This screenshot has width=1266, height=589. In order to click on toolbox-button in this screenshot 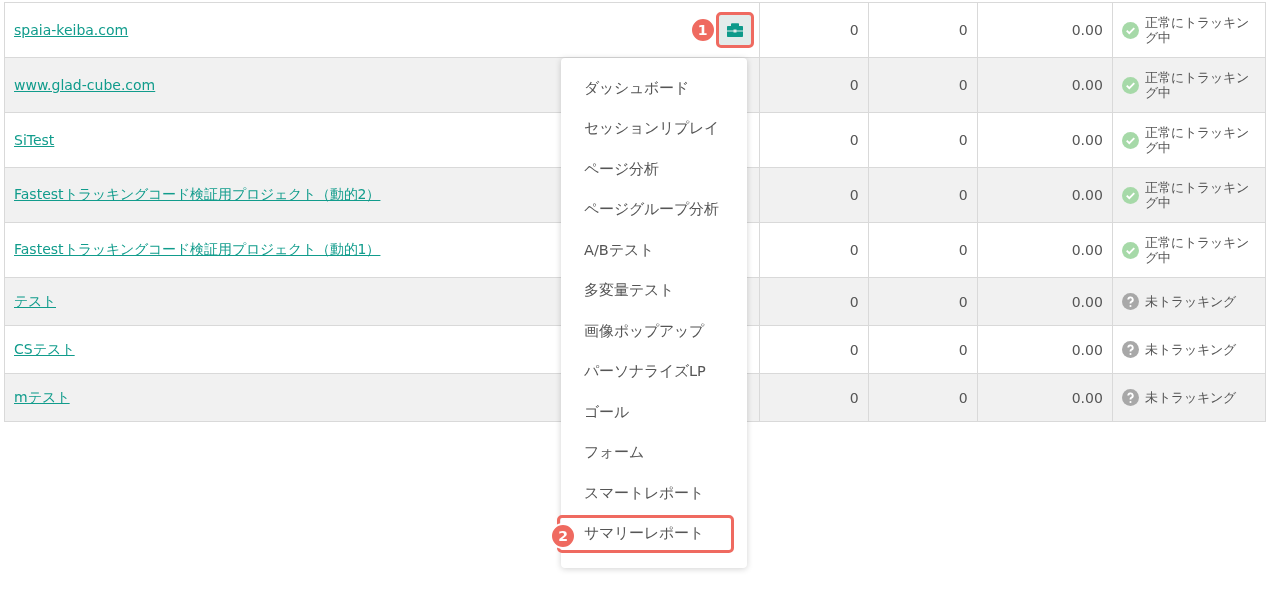, I will do `click(734, 30)`.